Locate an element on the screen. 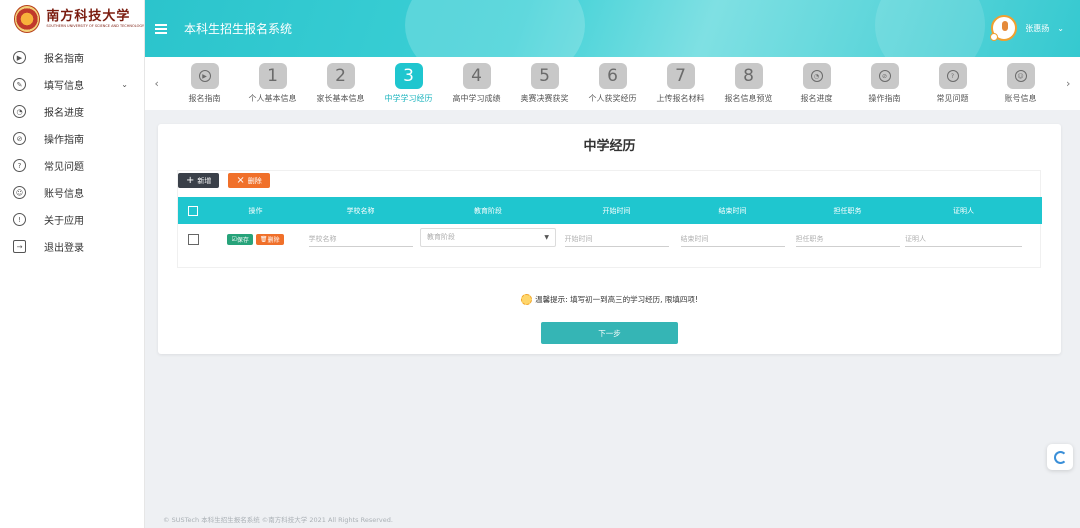 The height and width of the screenshot is (528, 1080). step-label: 账号信息 is located at coordinates (1020, 98).